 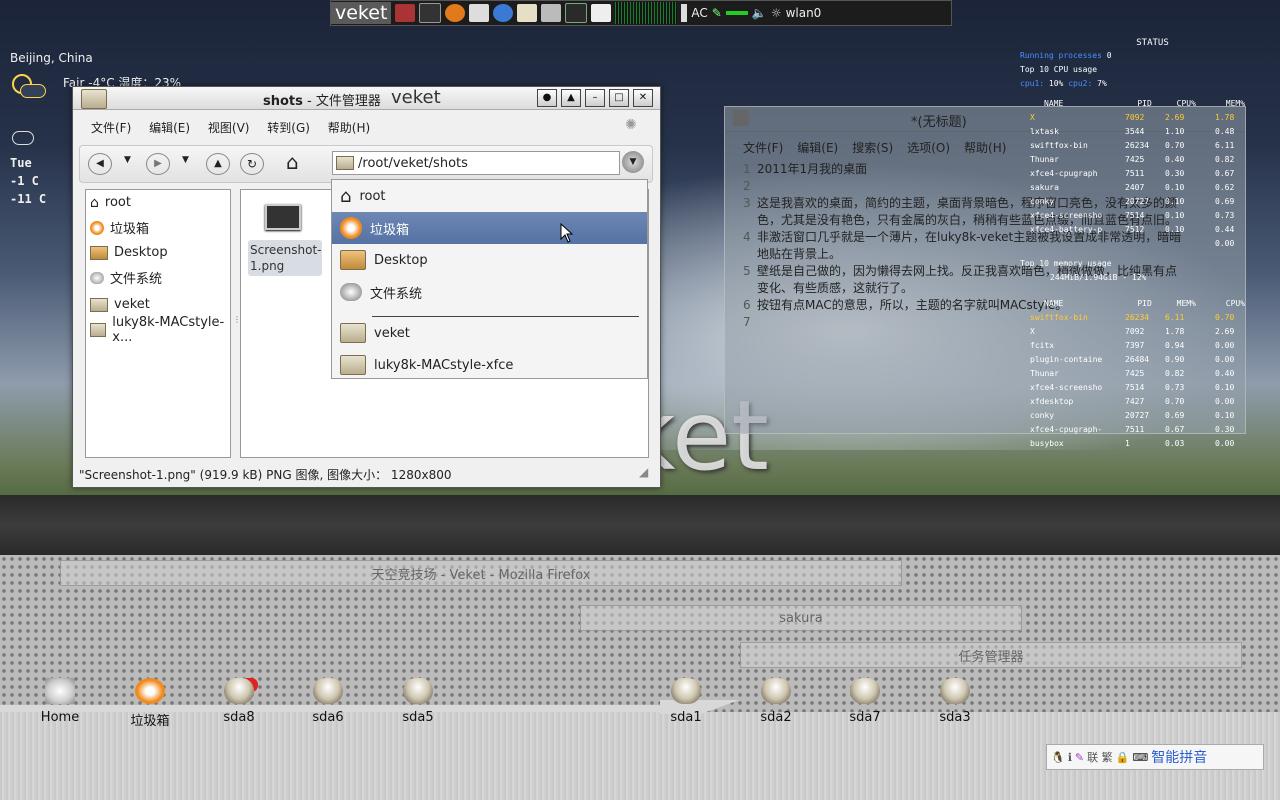 What do you see at coordinates (551, 13) in the screenshot?
I see `editor-icon` at bounding box center [551, 13].